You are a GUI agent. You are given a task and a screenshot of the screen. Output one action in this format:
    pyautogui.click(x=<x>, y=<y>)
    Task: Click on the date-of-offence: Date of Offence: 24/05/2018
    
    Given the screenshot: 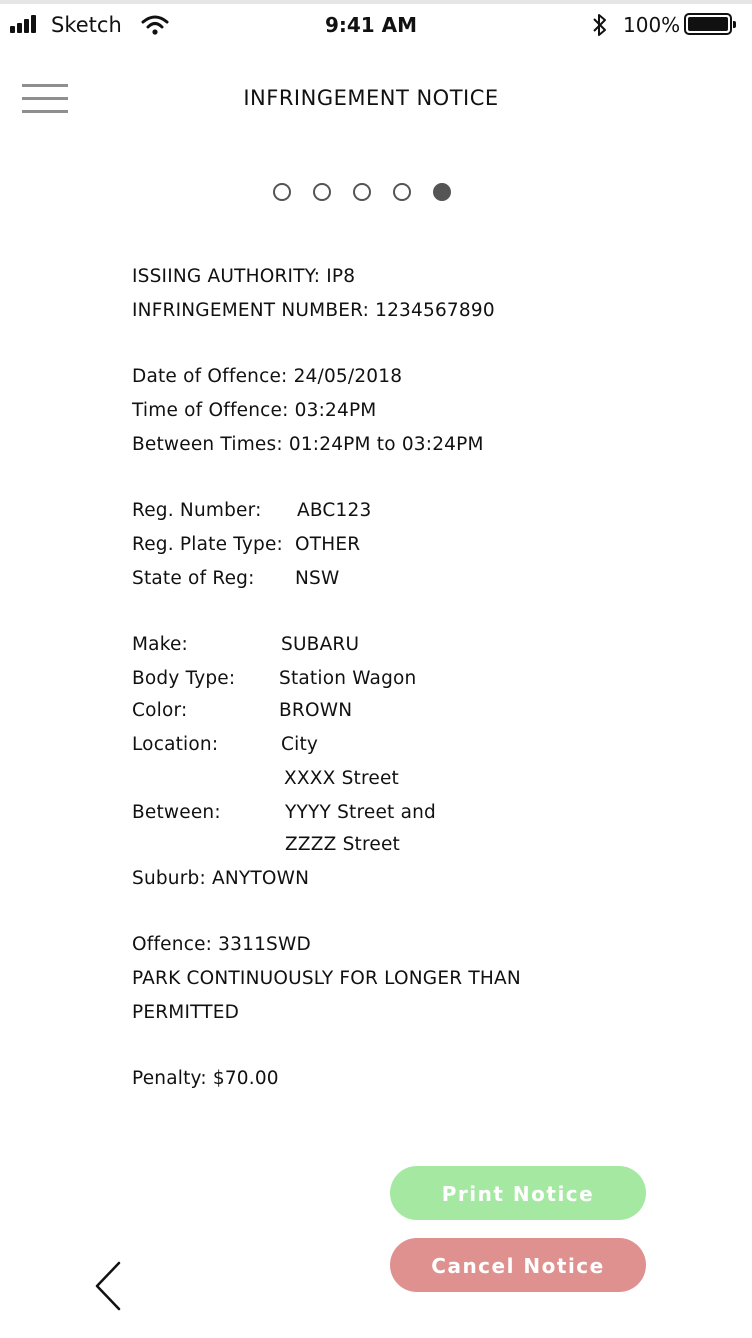 What is the action you would take?
    pyautogui.click(x=267, y=376)
    